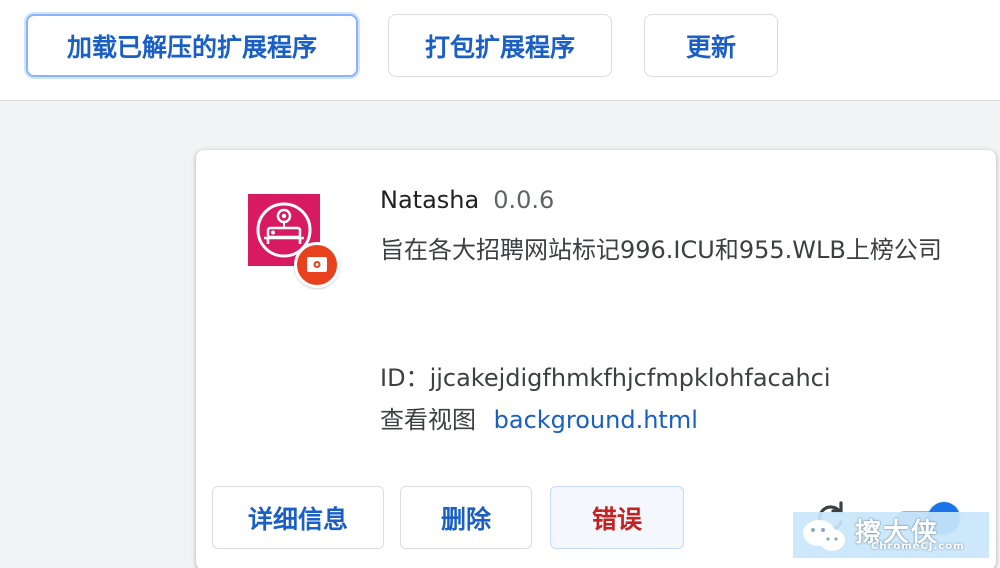 The image size is (1000, 568). I want to click on extension-id-label: ID：, so click(405, 378).